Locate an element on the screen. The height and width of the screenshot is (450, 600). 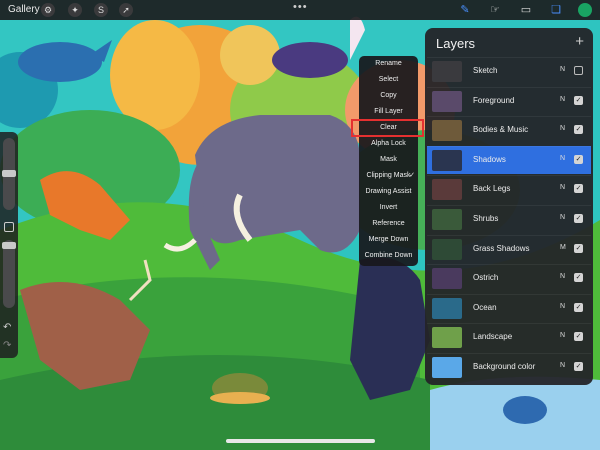
menu-item-combine-down: Combine Down is located at coordinates (388, 256).